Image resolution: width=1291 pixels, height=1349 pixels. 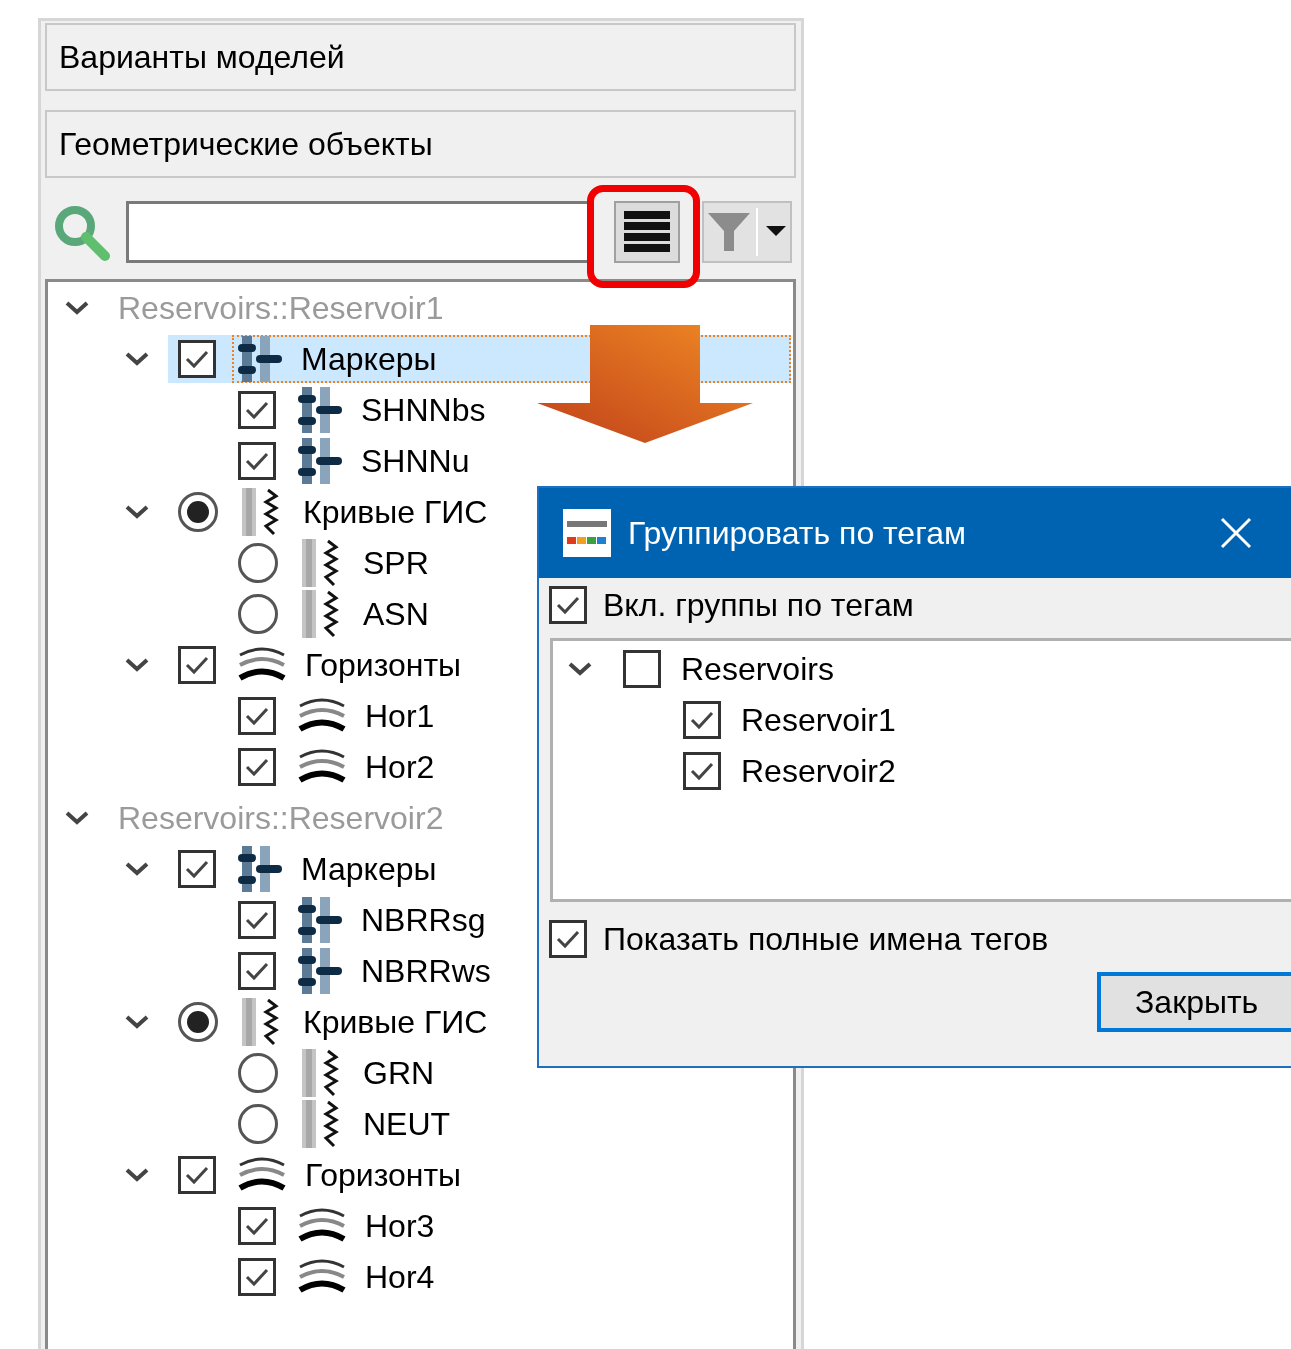 I want to click on tree-item: Маркеры, so click(x=479, y=868).